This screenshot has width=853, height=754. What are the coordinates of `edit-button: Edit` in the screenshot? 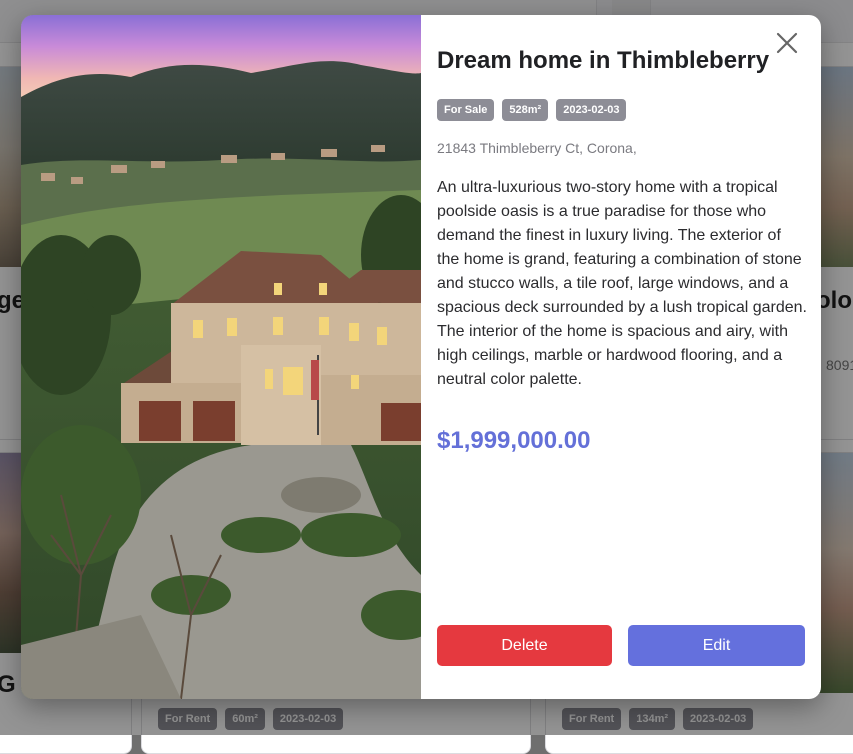 It's located at (716, 645).